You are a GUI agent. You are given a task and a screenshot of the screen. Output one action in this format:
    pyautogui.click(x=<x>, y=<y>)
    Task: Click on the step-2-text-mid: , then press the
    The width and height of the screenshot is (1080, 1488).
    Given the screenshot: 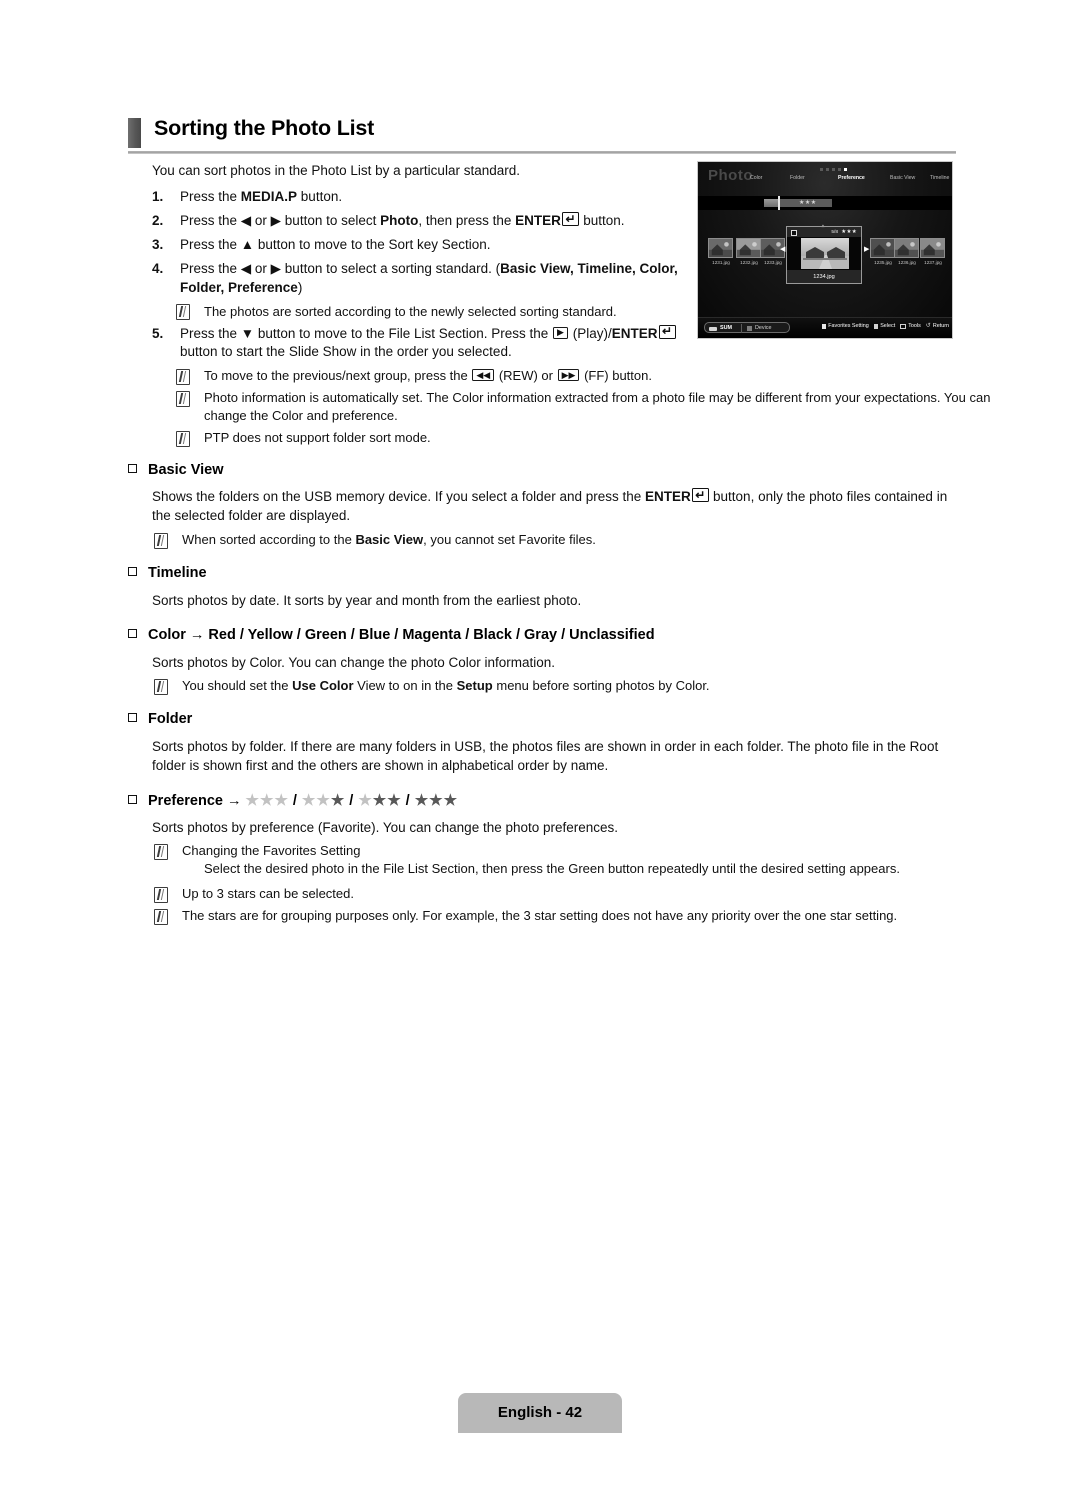 What is the action you would take?
    pyautogui.click(x=467, y=220)
    